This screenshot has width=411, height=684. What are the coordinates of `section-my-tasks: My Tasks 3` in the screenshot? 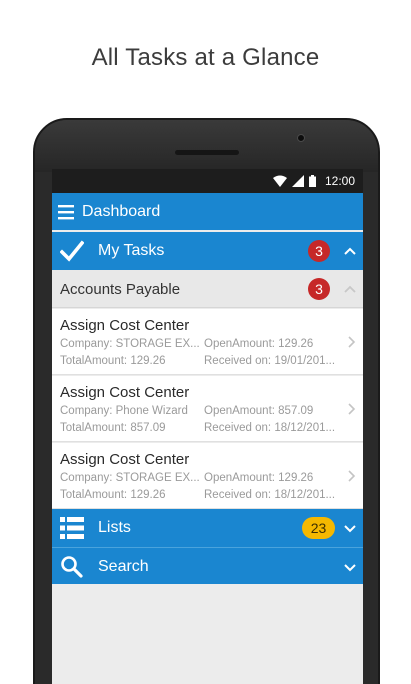 It's located at (207, 251).